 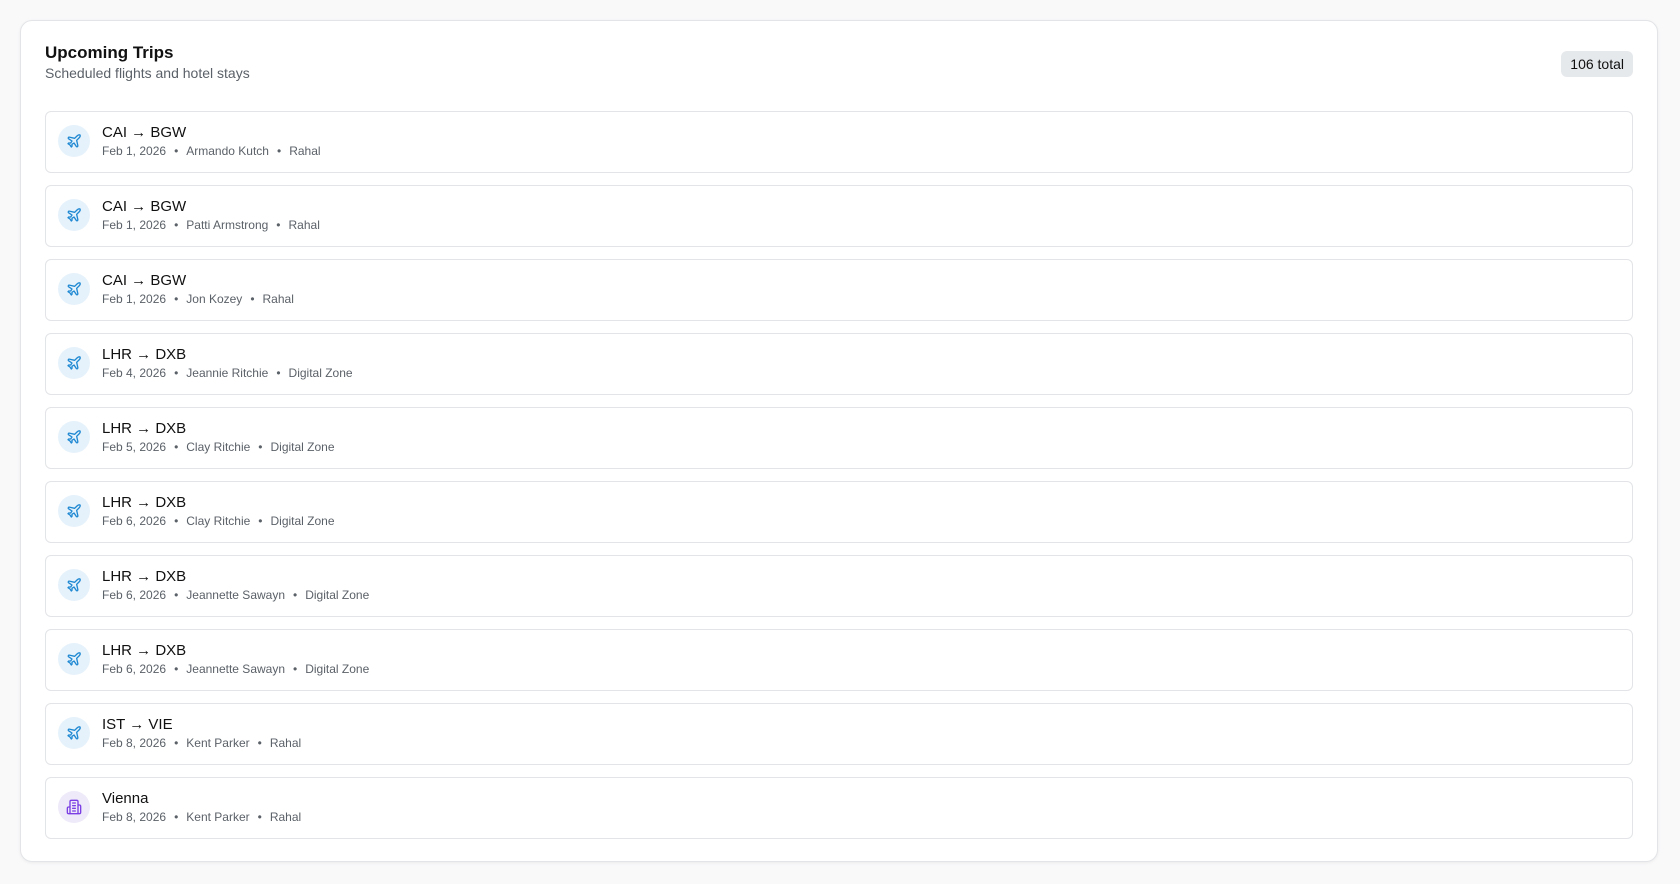 What do you see at coordinates (109, 52) in the screenshot?
I see `card-title: Upcoming Trips` at bounding box center [109, 52].